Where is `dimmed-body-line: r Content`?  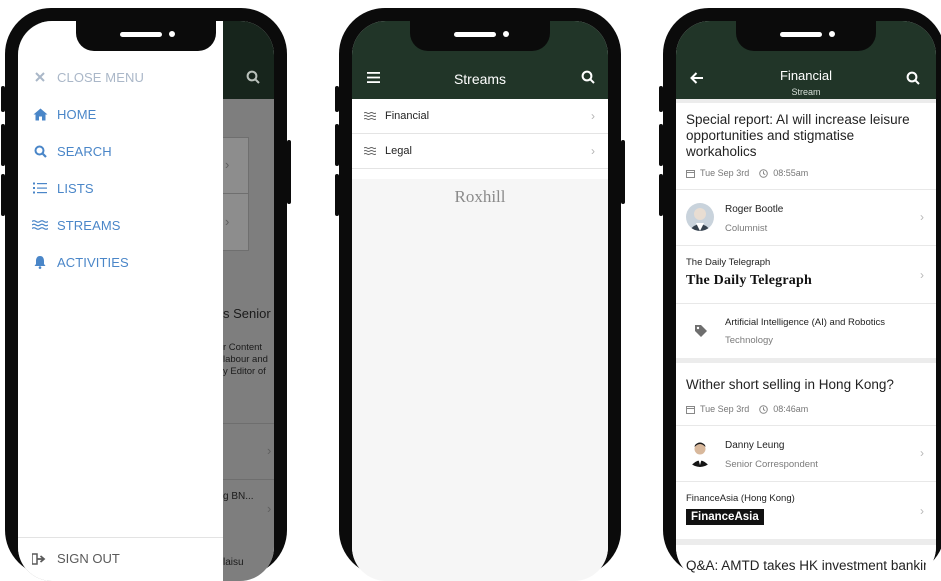 dimmed-body-line: r Content is located at coordinates (243, 347).